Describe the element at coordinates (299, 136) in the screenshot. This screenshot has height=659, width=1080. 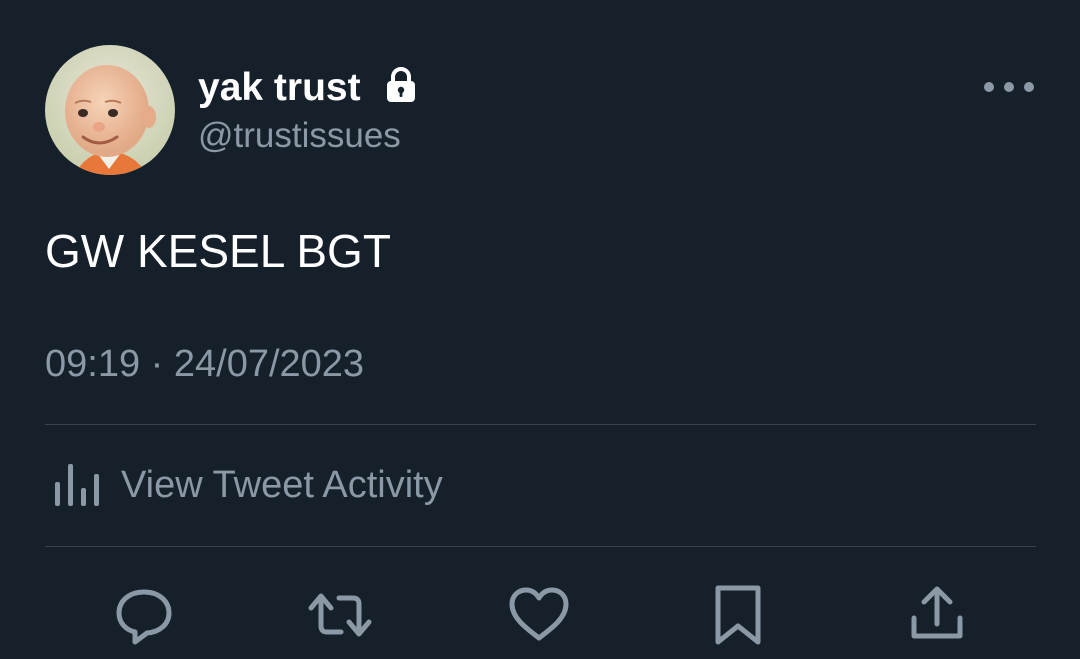
I see `user-handle: @trustissues` at that location.